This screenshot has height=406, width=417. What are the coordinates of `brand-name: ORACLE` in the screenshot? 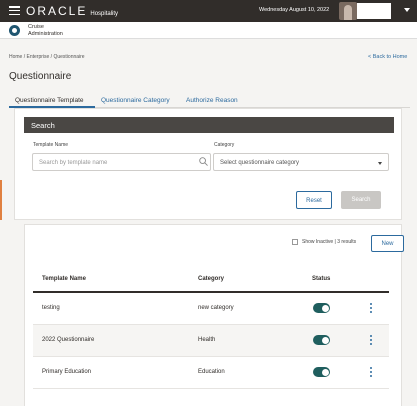 It's located at (57, 11).